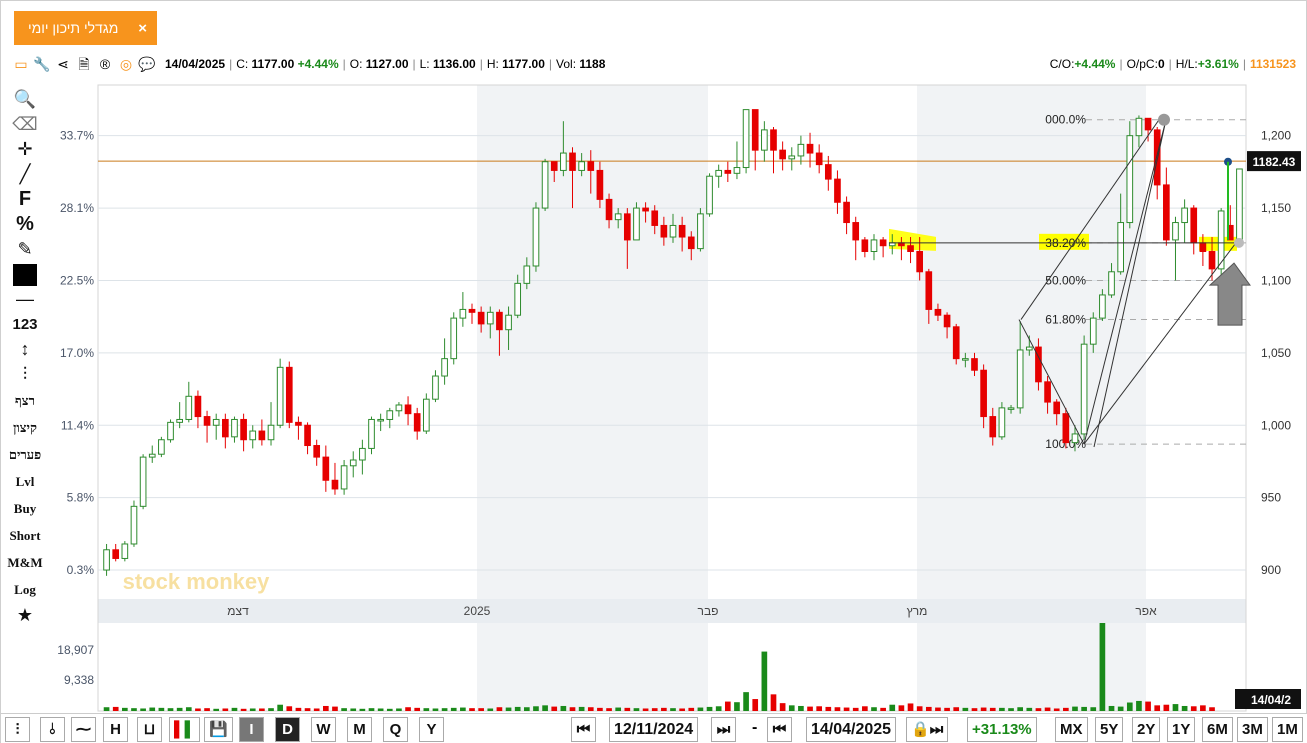 This screenshot has height=743, width=1307. Describe the element at coordinates (851, 729) in the screenshot. I see `to-date: 14/04/2025` at that location.